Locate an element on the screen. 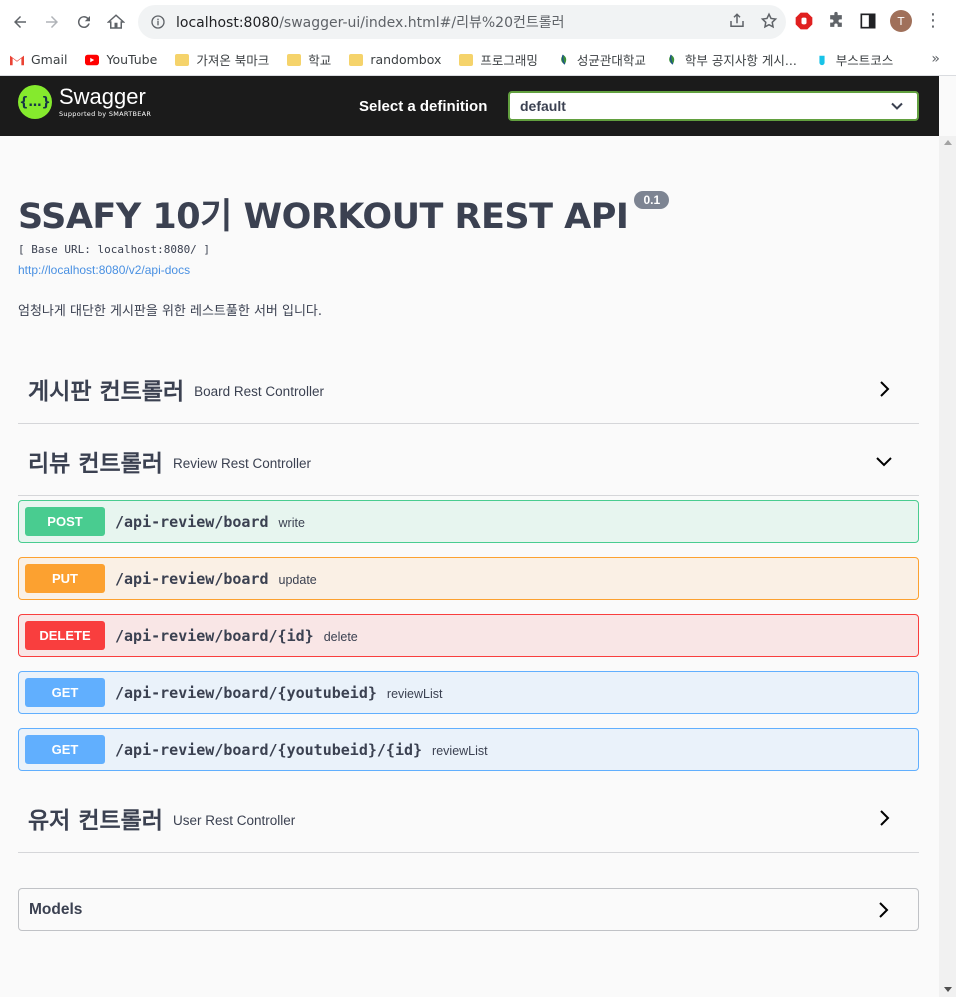  forward-button is located at coordinates (52, 22).